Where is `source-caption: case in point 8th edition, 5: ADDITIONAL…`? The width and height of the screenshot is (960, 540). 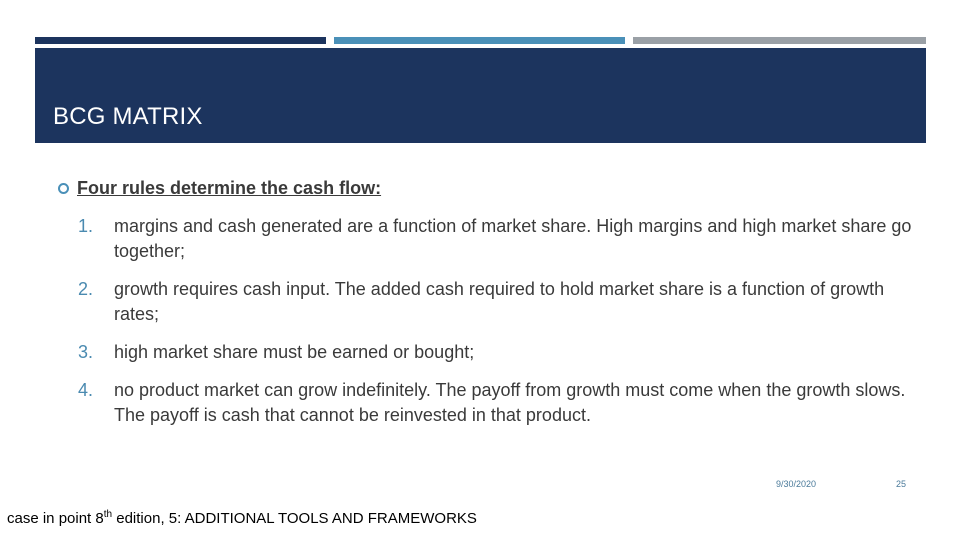
source-caption: case in point 8th edition, 5: ADDITIONAL… is located at coordinates (242, 518).